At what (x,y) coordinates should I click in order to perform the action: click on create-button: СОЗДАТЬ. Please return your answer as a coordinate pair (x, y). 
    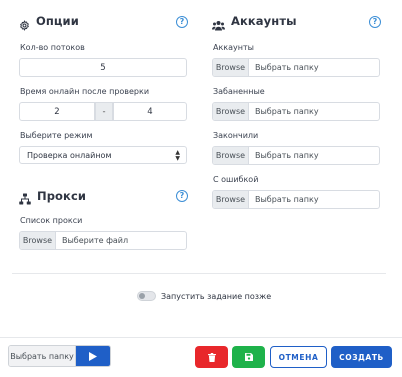
    Looking at the image, I should click on (361, 357).